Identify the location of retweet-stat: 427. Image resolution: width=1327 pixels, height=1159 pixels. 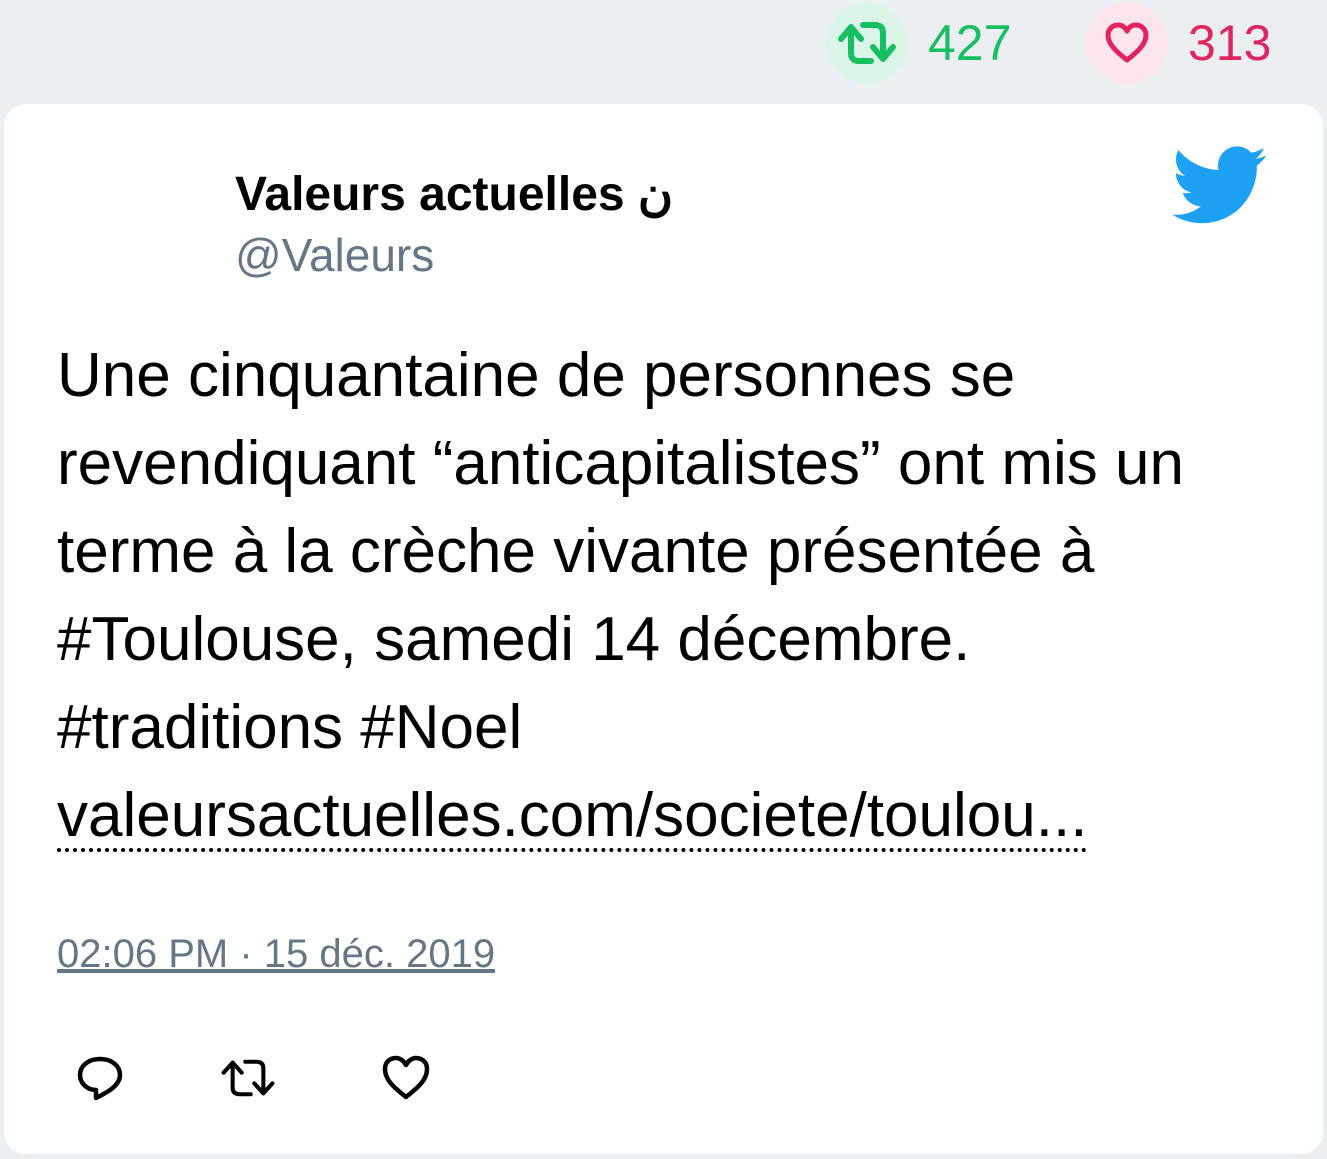
(918, 43).